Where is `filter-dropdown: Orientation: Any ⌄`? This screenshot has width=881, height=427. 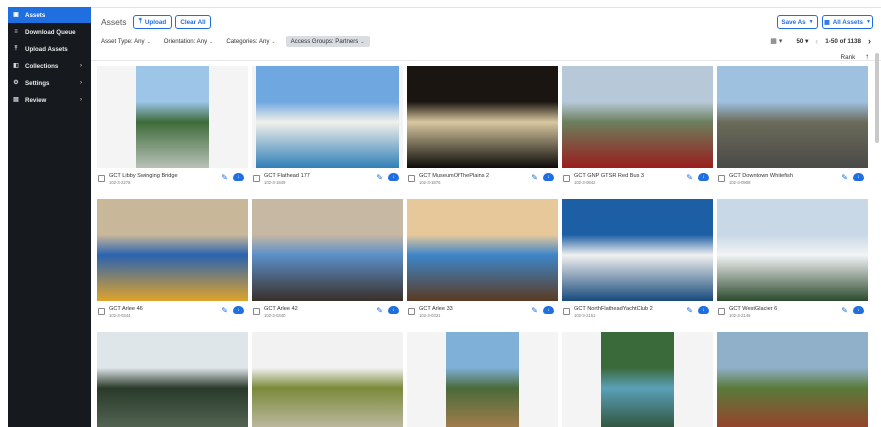 filter-dropdown: Orientation: Any ⌄ is located at coordinates (189, 41).